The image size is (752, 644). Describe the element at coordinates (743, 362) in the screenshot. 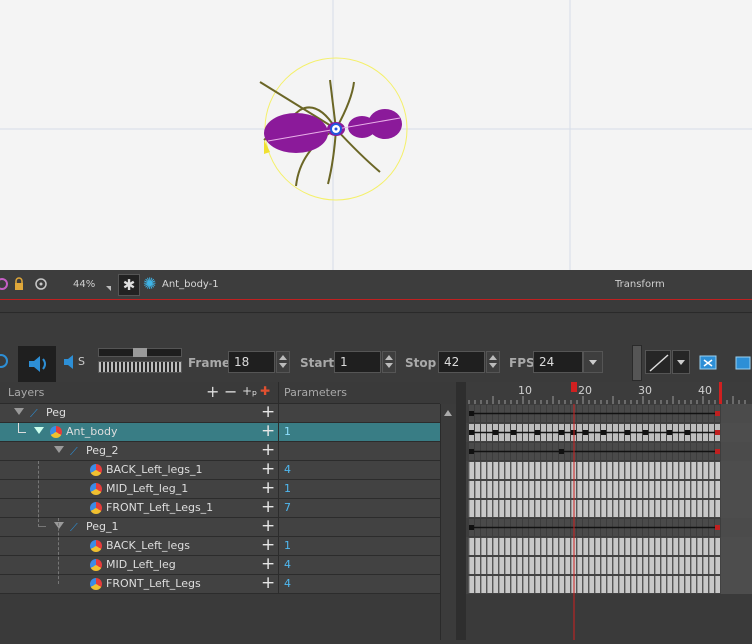

I see `export-icon` at that location.